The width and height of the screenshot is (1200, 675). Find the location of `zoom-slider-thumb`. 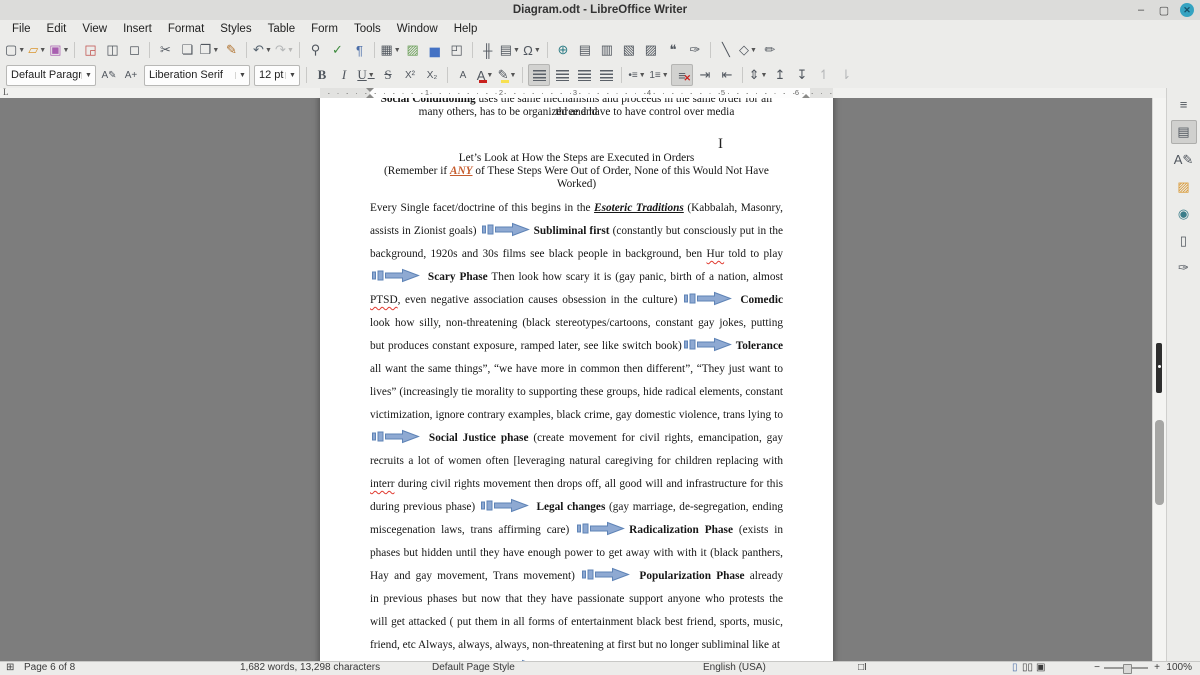

zoom-slider-thumb is located at coordinates (1127, 669).